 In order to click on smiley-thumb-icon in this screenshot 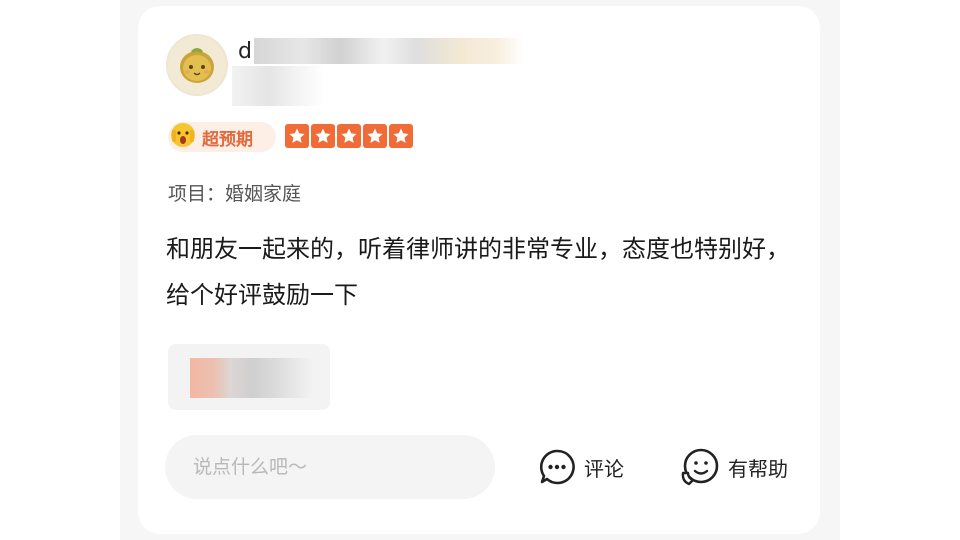, I will do `click(700, 467)`.